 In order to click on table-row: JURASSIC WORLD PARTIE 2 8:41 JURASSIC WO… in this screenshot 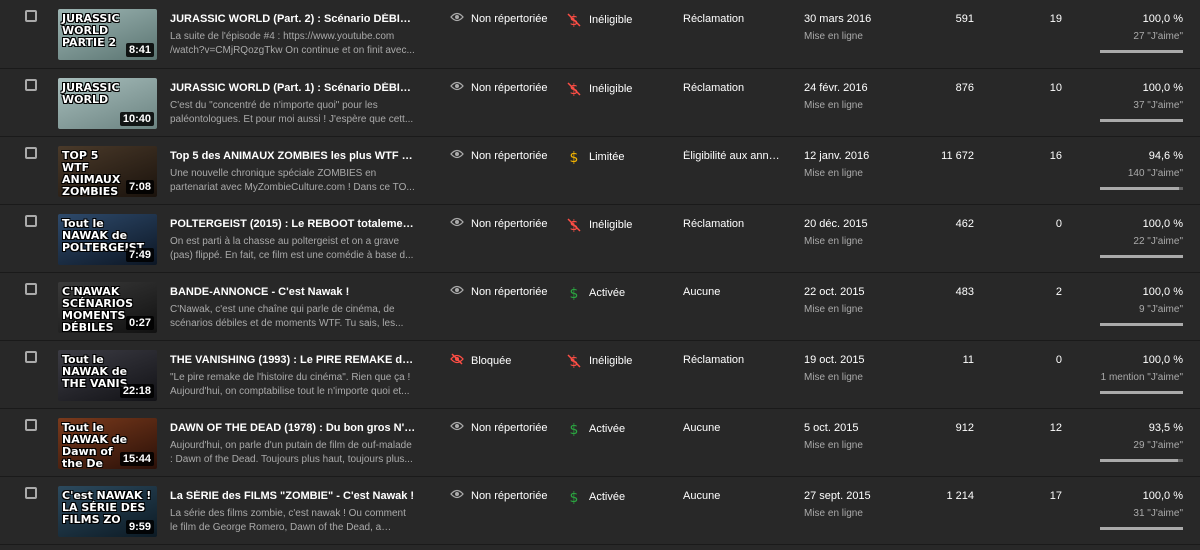, I will do `click(600, 34)`.